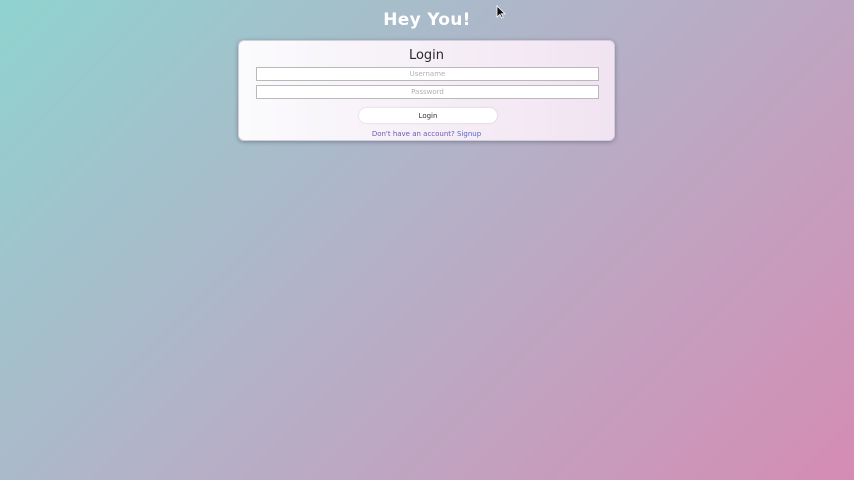 This screenshot has width=854, height=480. I want to click on signup-prompt-text: Don't have an account?, so click(413, 134).